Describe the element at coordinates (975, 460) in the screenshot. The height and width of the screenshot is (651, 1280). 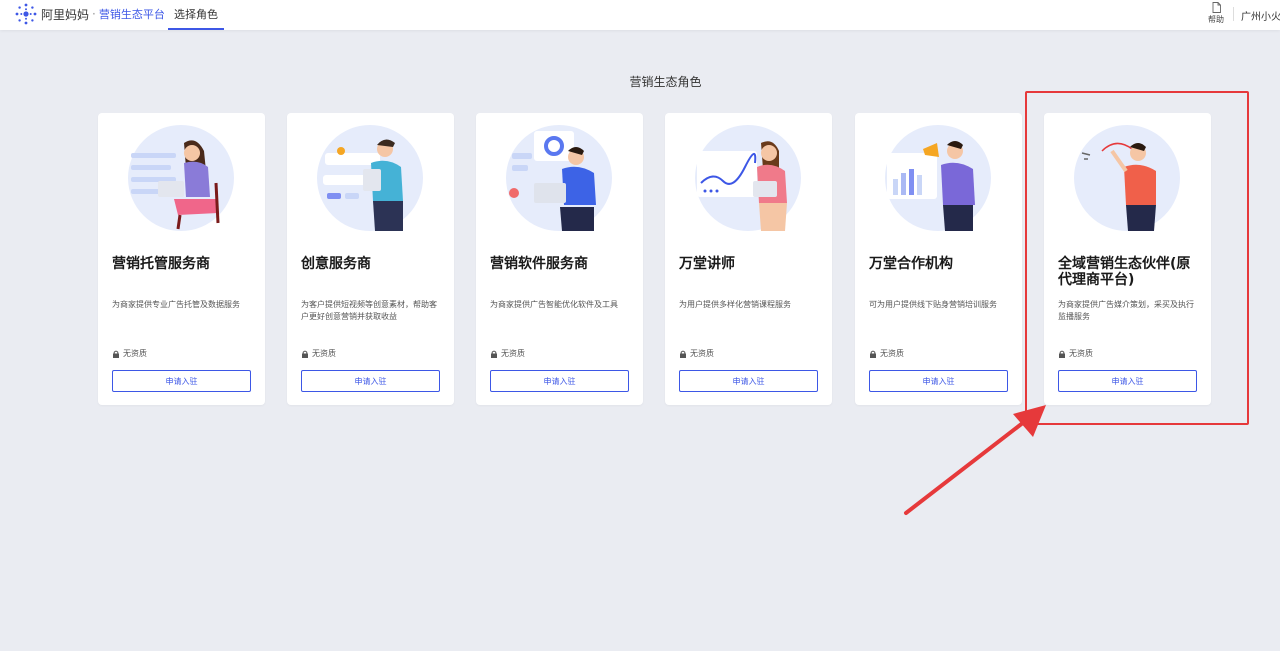
I see `annotation-arrow-icon` at that location.